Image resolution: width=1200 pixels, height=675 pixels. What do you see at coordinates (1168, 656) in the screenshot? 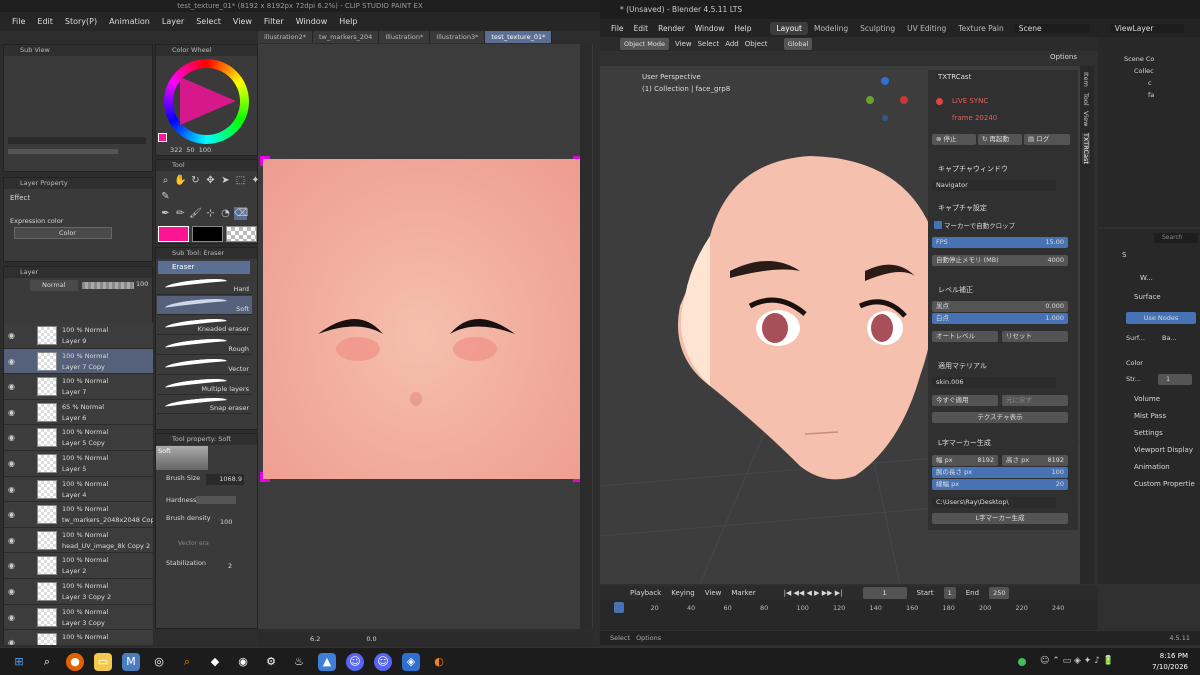
I see `clock-time: 8:16 PM` at bounding box center [1168, 656].